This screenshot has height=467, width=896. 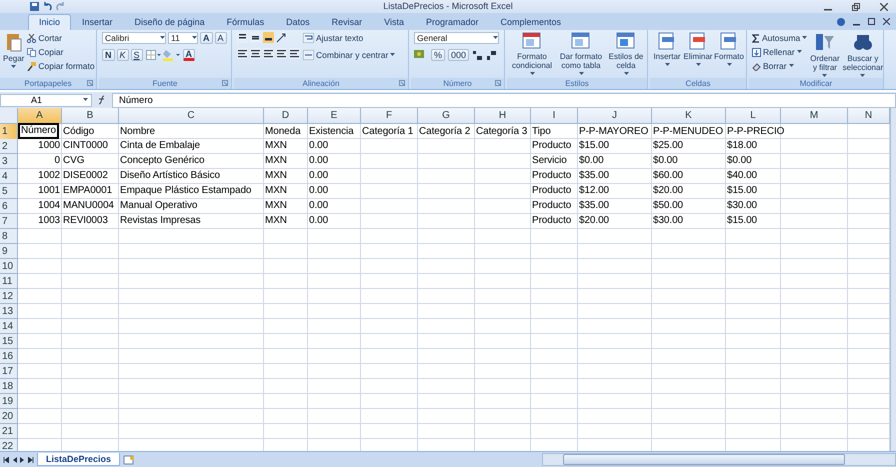 I want to click on row-header: 16, so click(x=9, y=356).